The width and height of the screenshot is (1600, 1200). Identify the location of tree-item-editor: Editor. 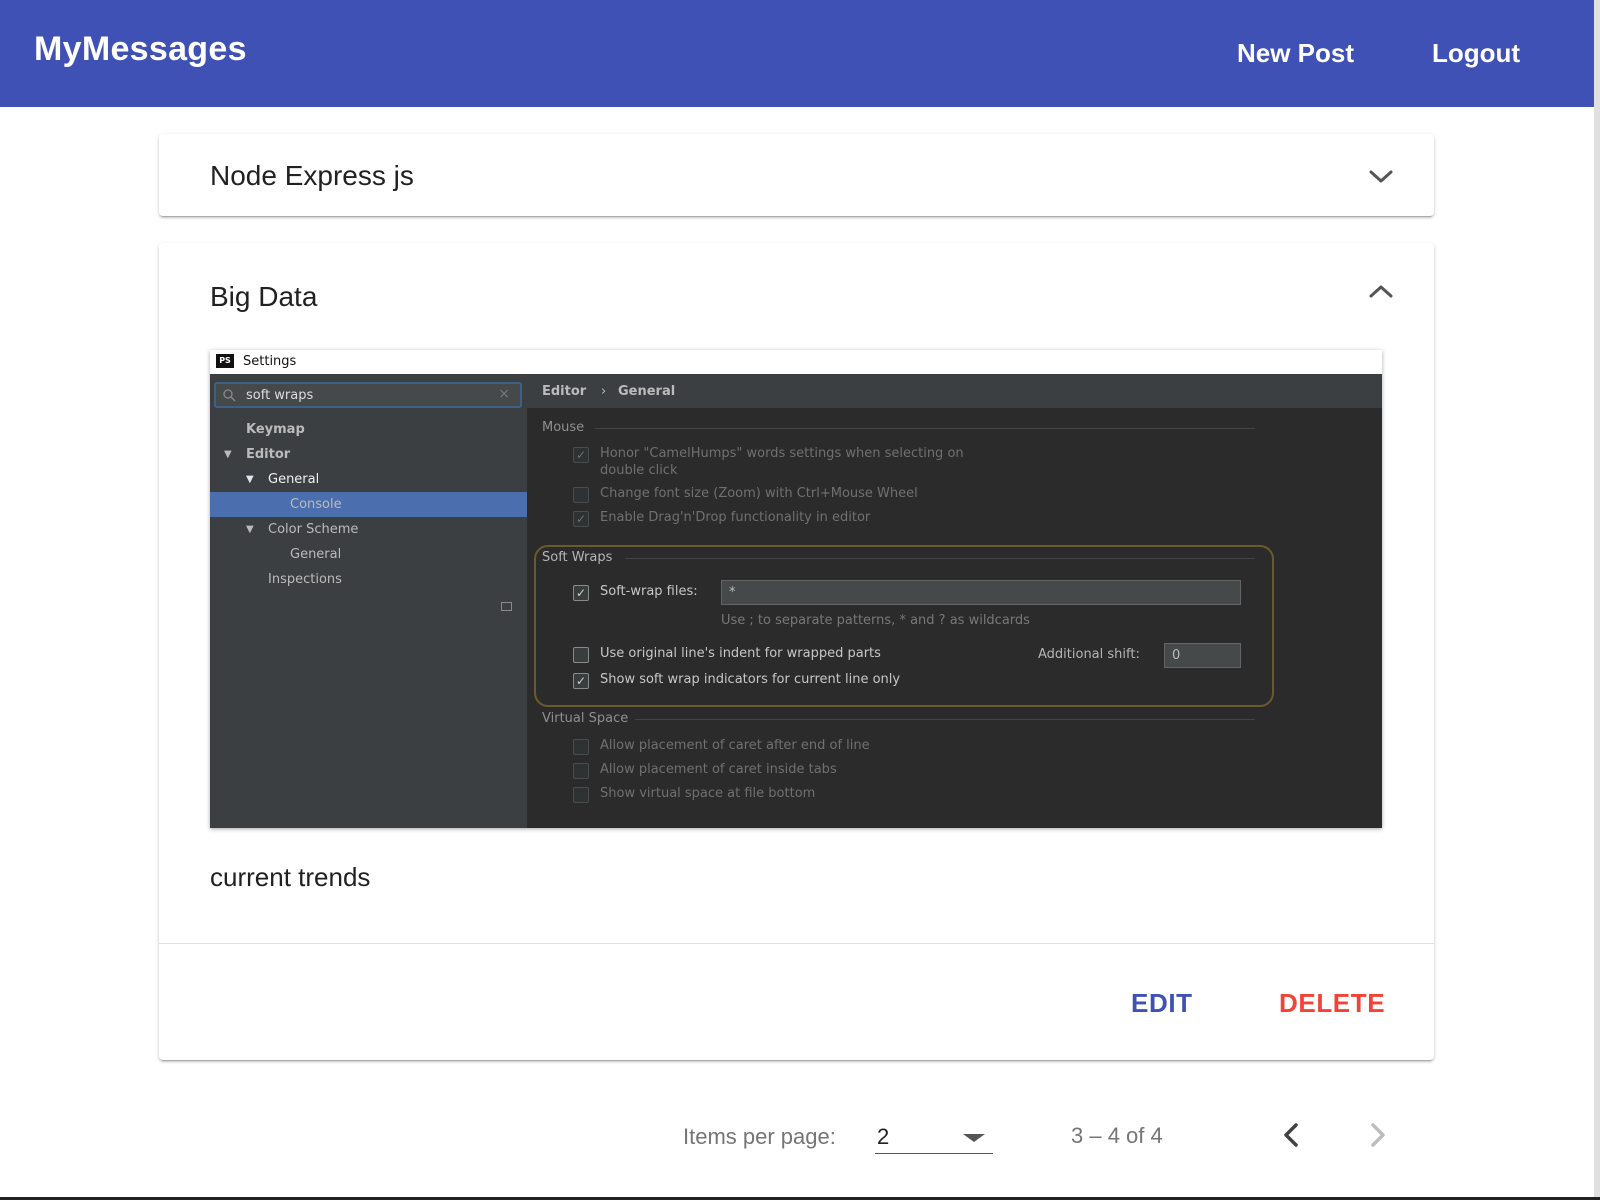
(268, 454).